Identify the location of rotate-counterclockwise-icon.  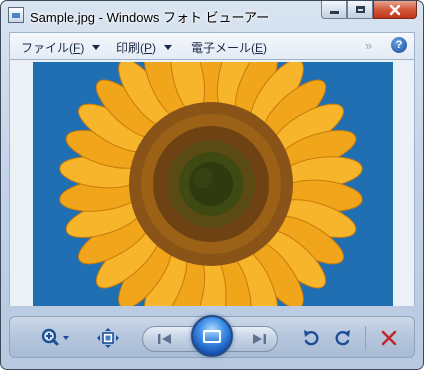
(311, 338).